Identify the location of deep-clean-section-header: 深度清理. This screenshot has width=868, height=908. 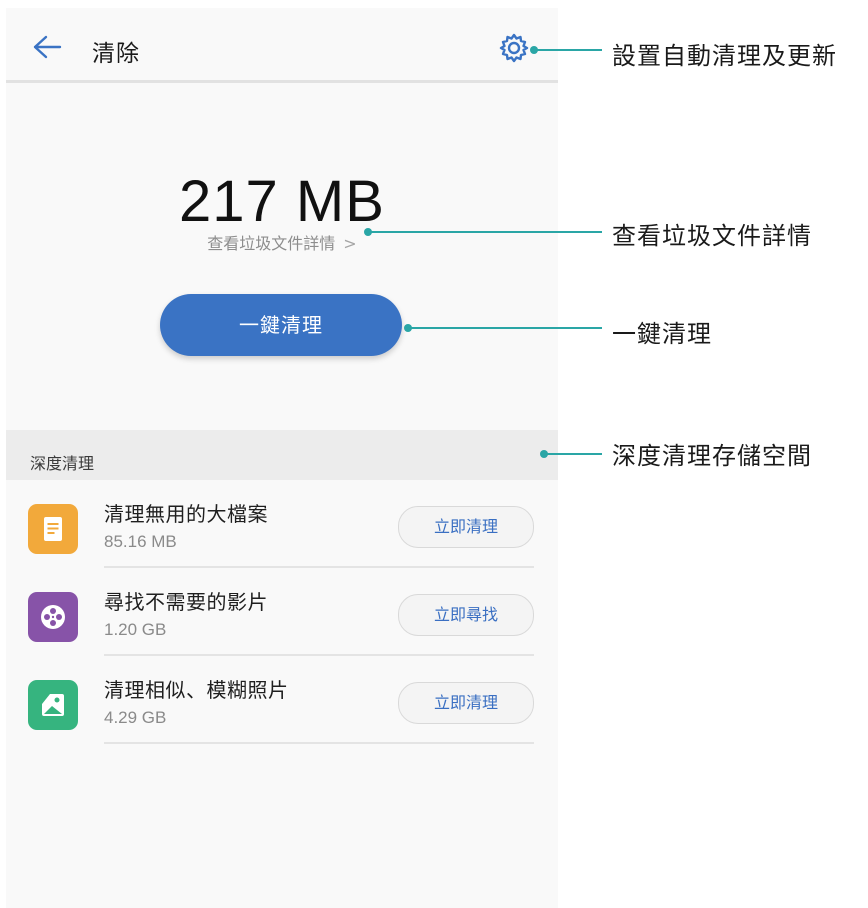
(282, 455).